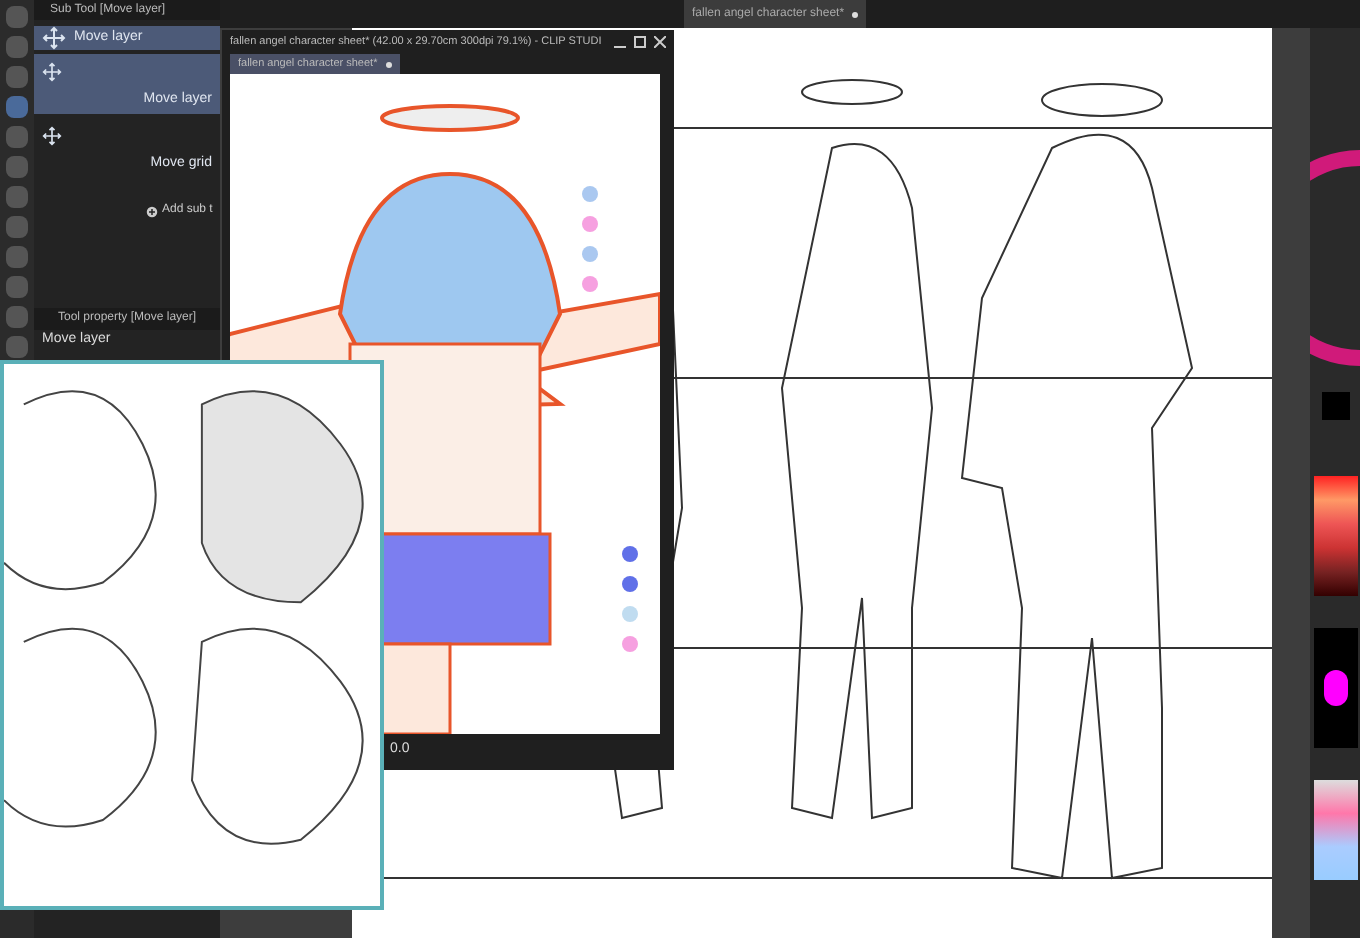 This screenshot has height=938, width=1360. I want to click on close-icon, so click(660, 42).